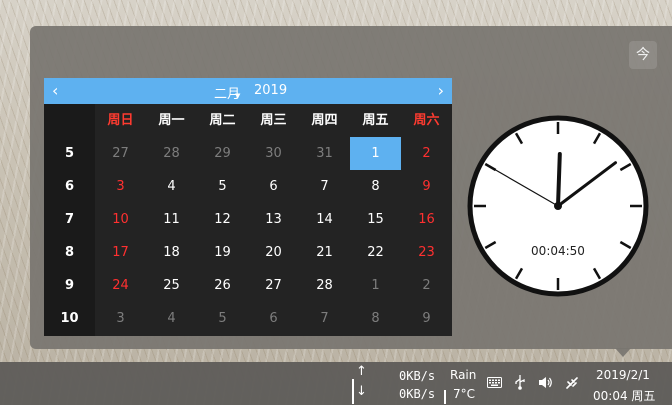 This screenshot has height=405, width=672. What do you see at coordinates (324, 219) in the screenshot?
I see `calendar-day: 14` at bounding box center [324, 219].